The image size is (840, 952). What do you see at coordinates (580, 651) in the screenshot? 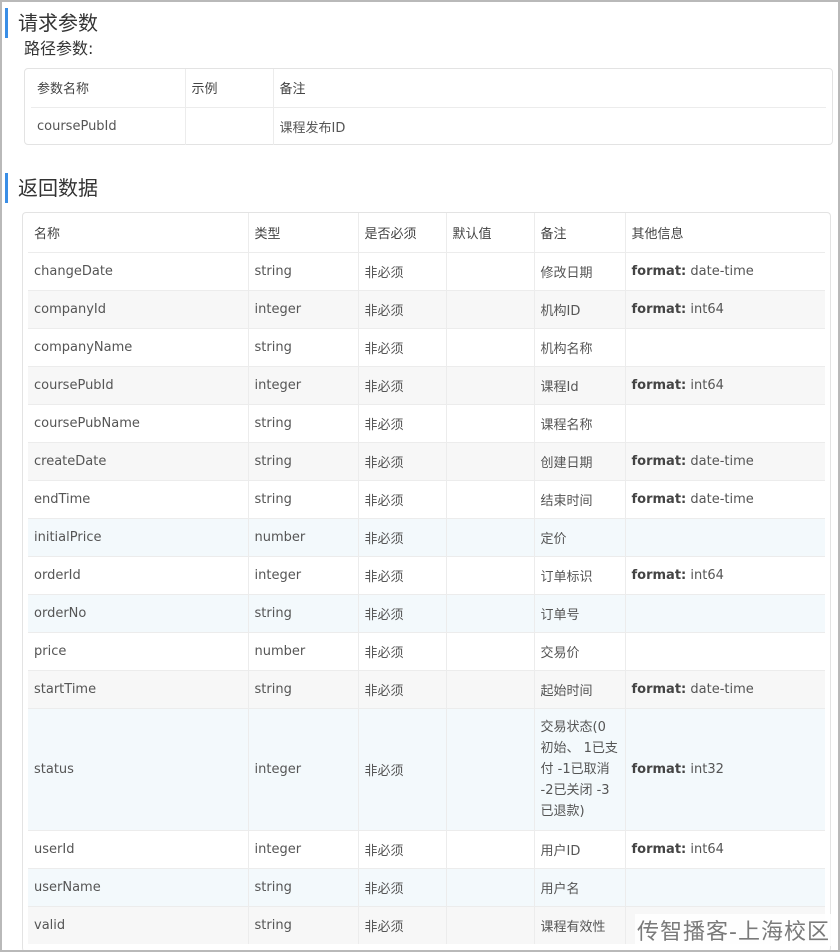
I see `field-remark-cell: 交易价` at bounding box center [580, 651].